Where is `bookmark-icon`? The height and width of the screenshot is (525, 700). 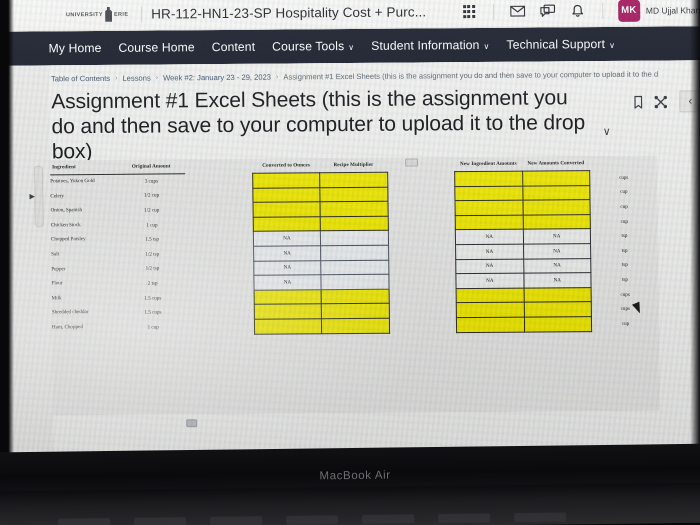 bookmark-icon is located at coordinates (638, 102).